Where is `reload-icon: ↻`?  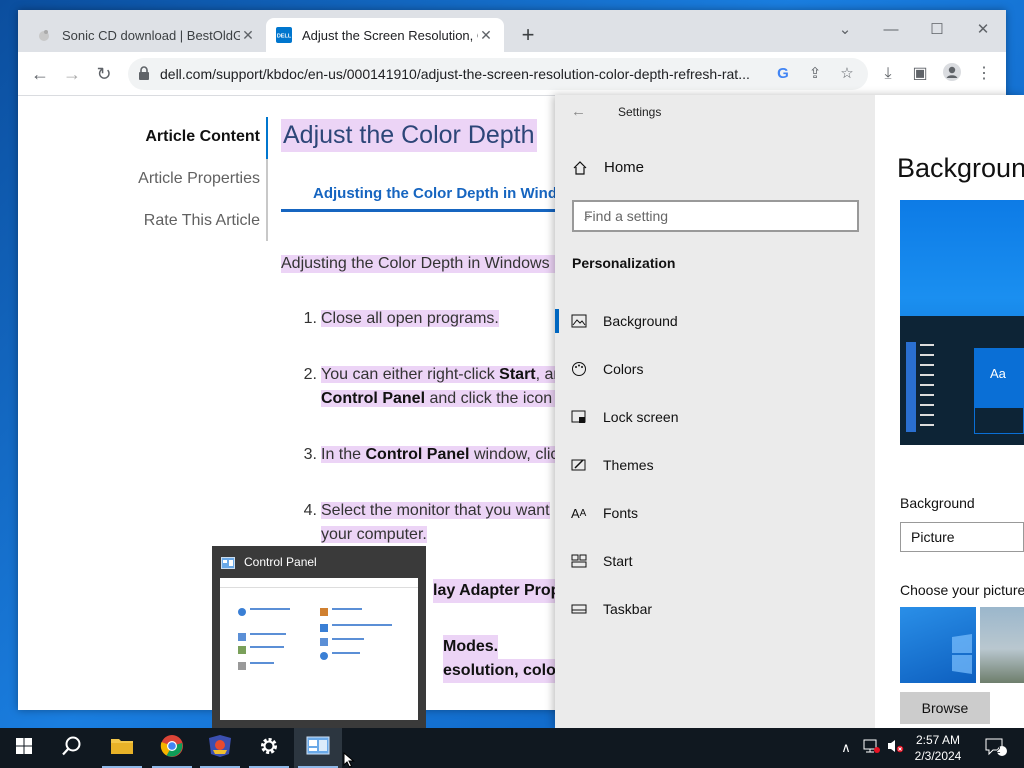 reload-icon: ↻ is located at coordinates (104, 74).